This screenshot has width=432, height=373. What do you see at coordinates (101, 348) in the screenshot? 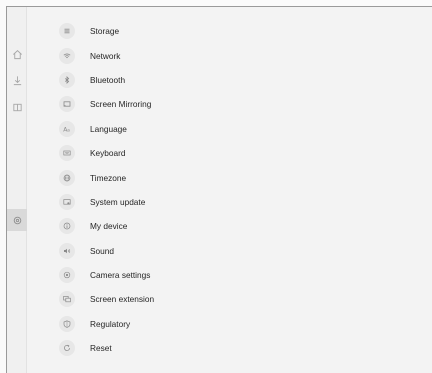
I see `menu-item-label: Reset` at bounding box center [101, 348].